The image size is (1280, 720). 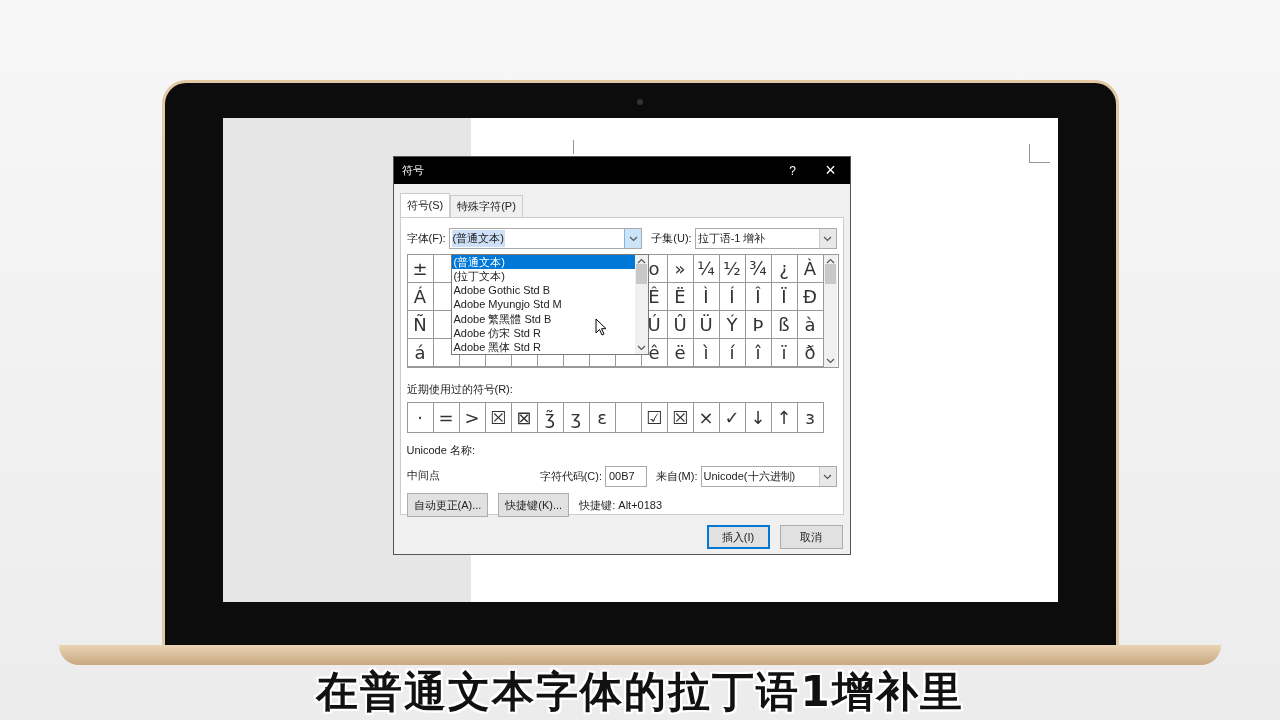 What do you see at coordinates (671, 238) in the screenshot?
I see `subset-label: 子集(U):` at bounding box center [671, 238].